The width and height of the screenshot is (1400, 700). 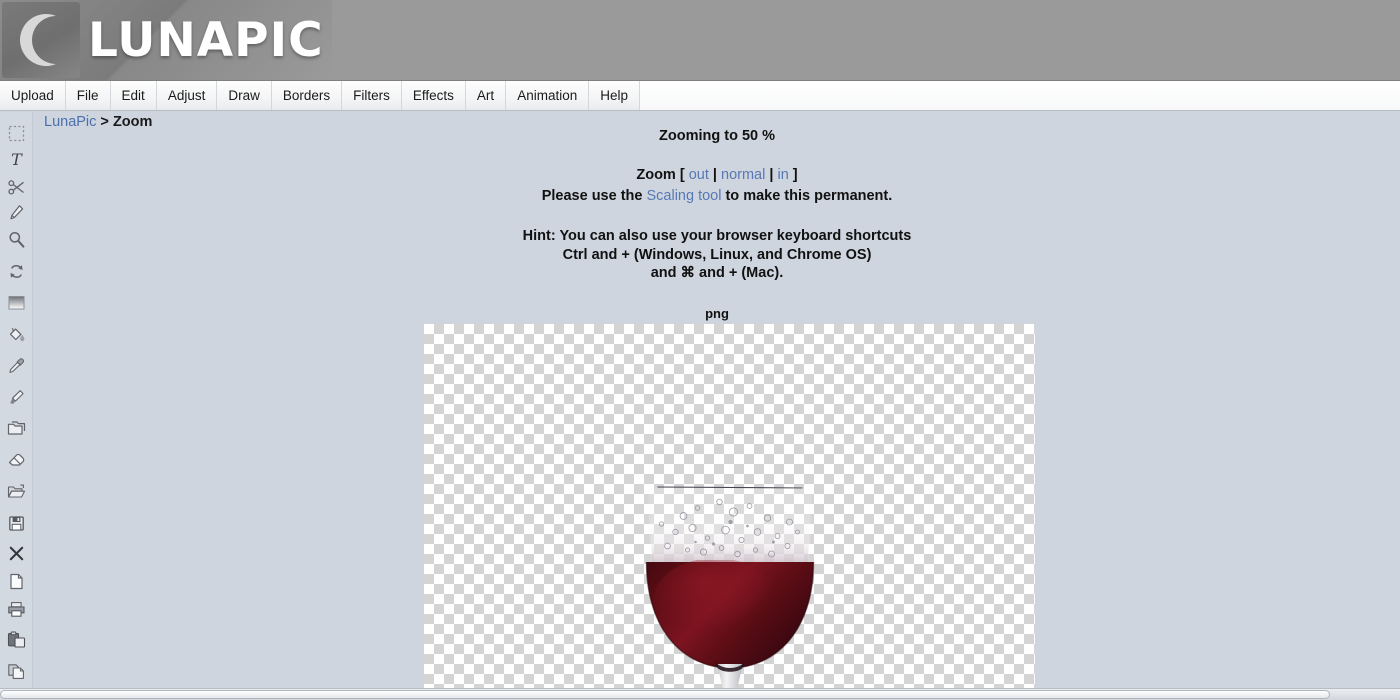 What do you see at coordinates (1020, 95) in the screenshot?
I see `menubar-filler` at bounding box center [1020, 95].